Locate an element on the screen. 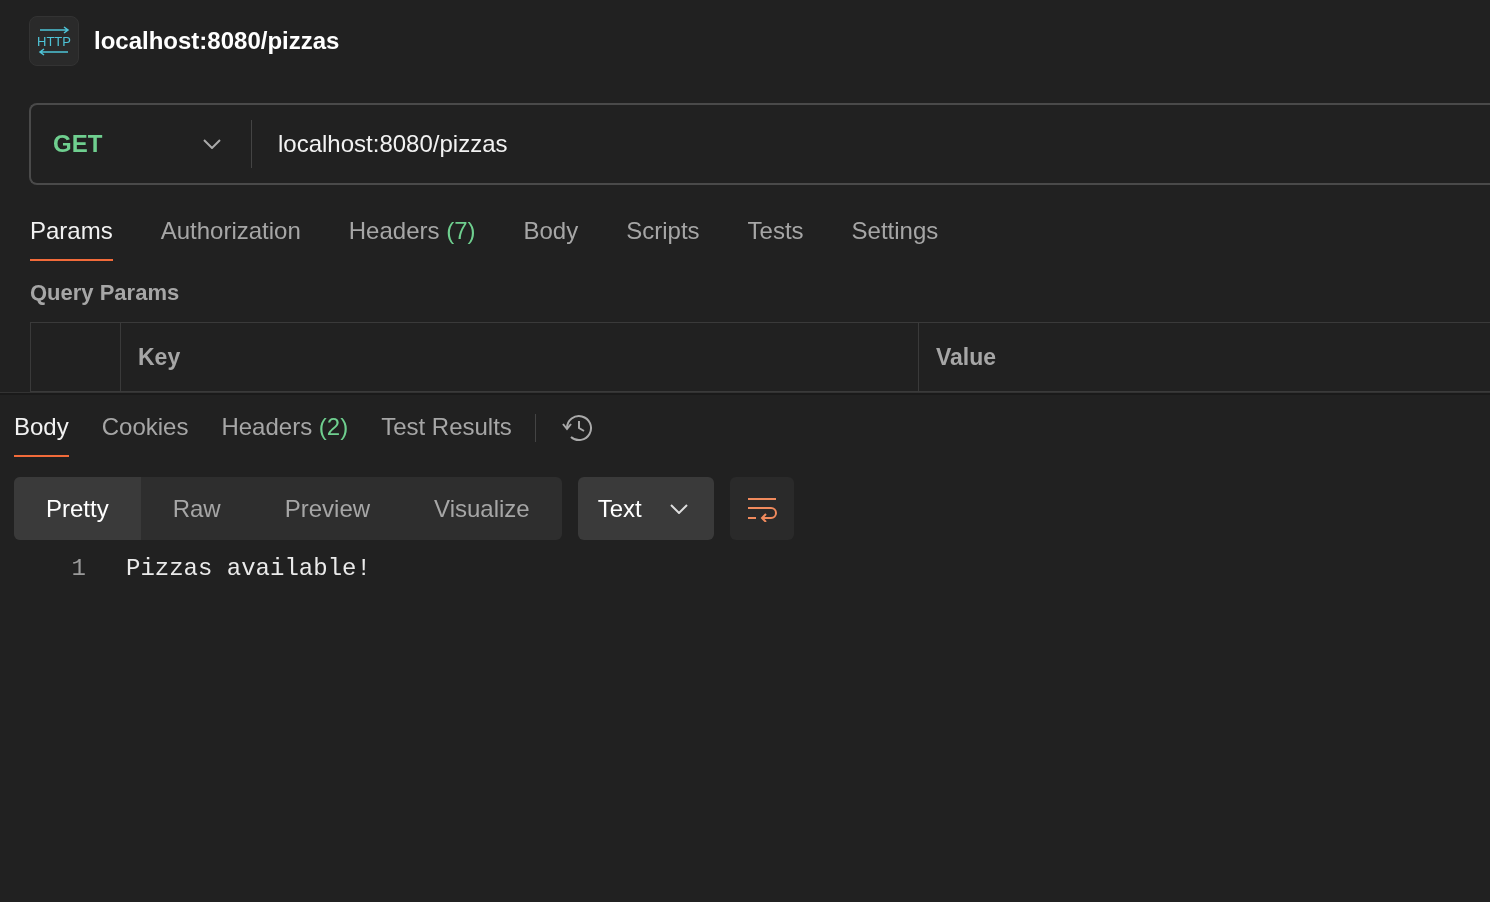 Image resolution: width=1490 pixels, height=902 pixels. column-header: Key is located at coordinates (159, 357).